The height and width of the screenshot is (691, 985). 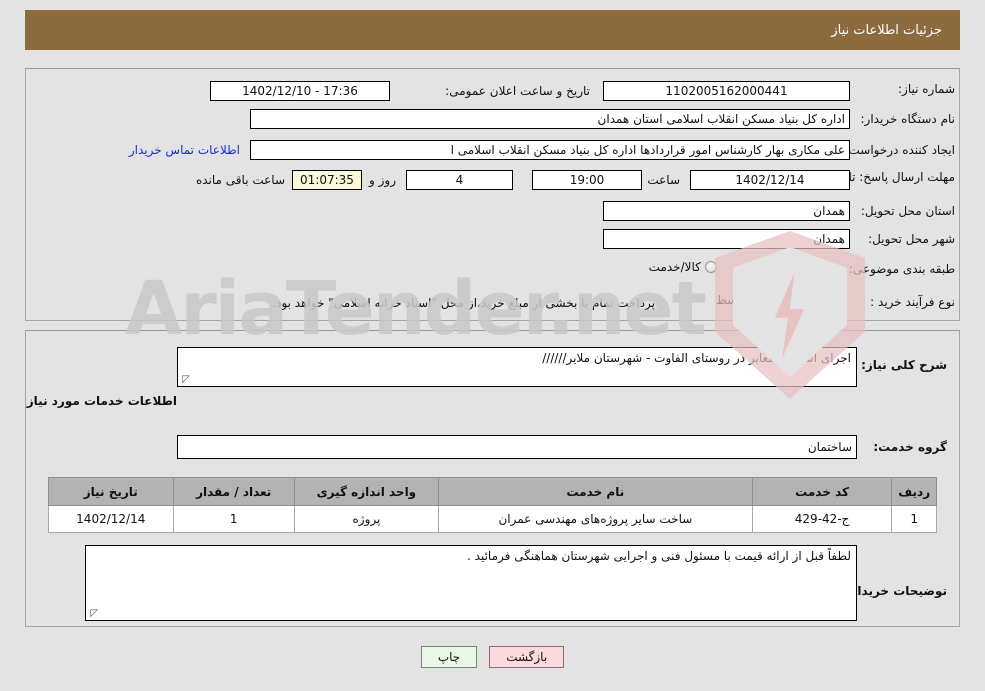 I want to click on th-unit: واحد اندازه گیری, so click(x=366, y=491).